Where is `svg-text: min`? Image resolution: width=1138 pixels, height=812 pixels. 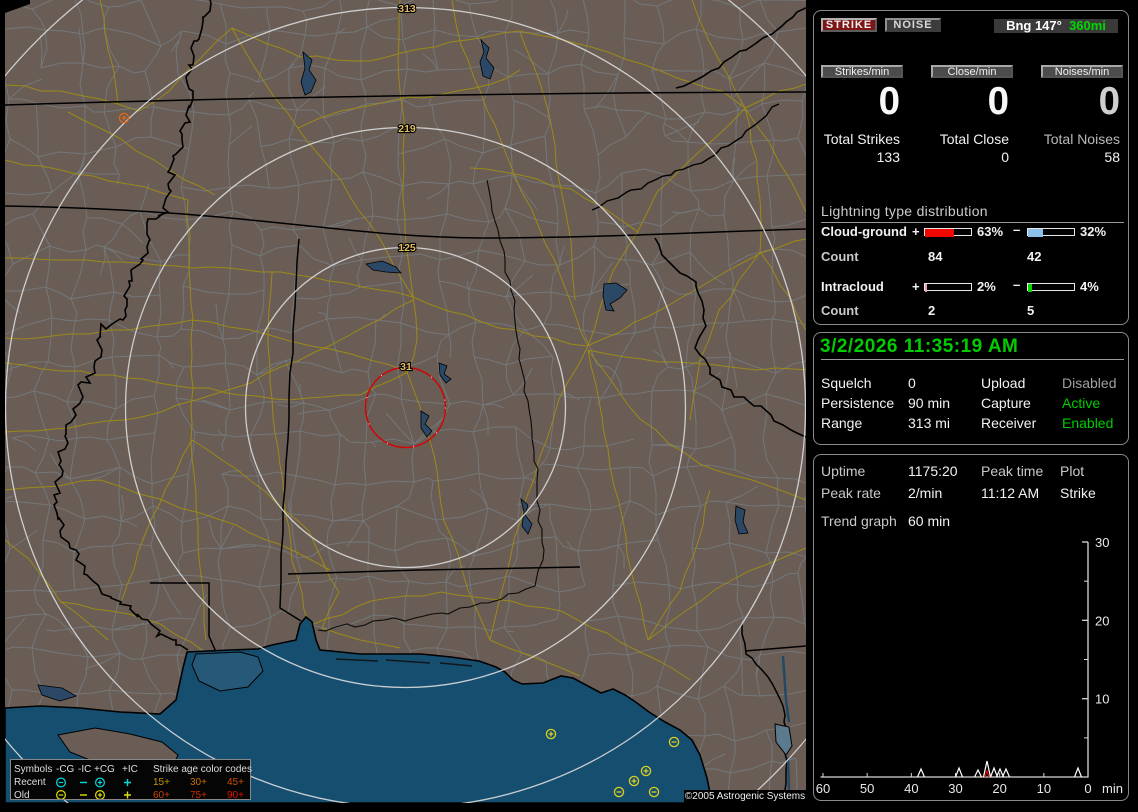
svg-text: min is located at coordinates (1112, 788).